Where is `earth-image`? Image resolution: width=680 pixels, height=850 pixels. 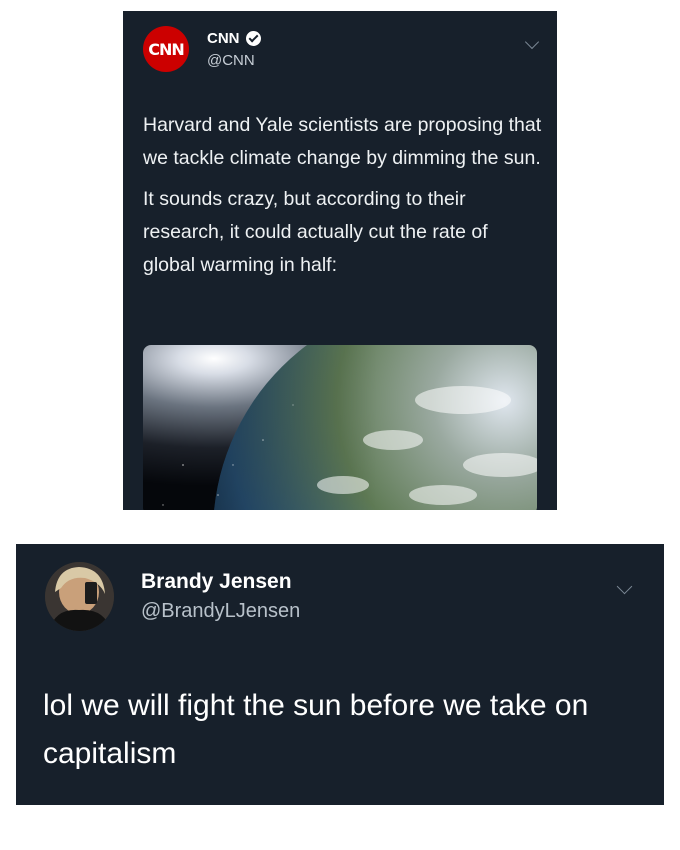
earth-image is located at coordinates (340, 427).